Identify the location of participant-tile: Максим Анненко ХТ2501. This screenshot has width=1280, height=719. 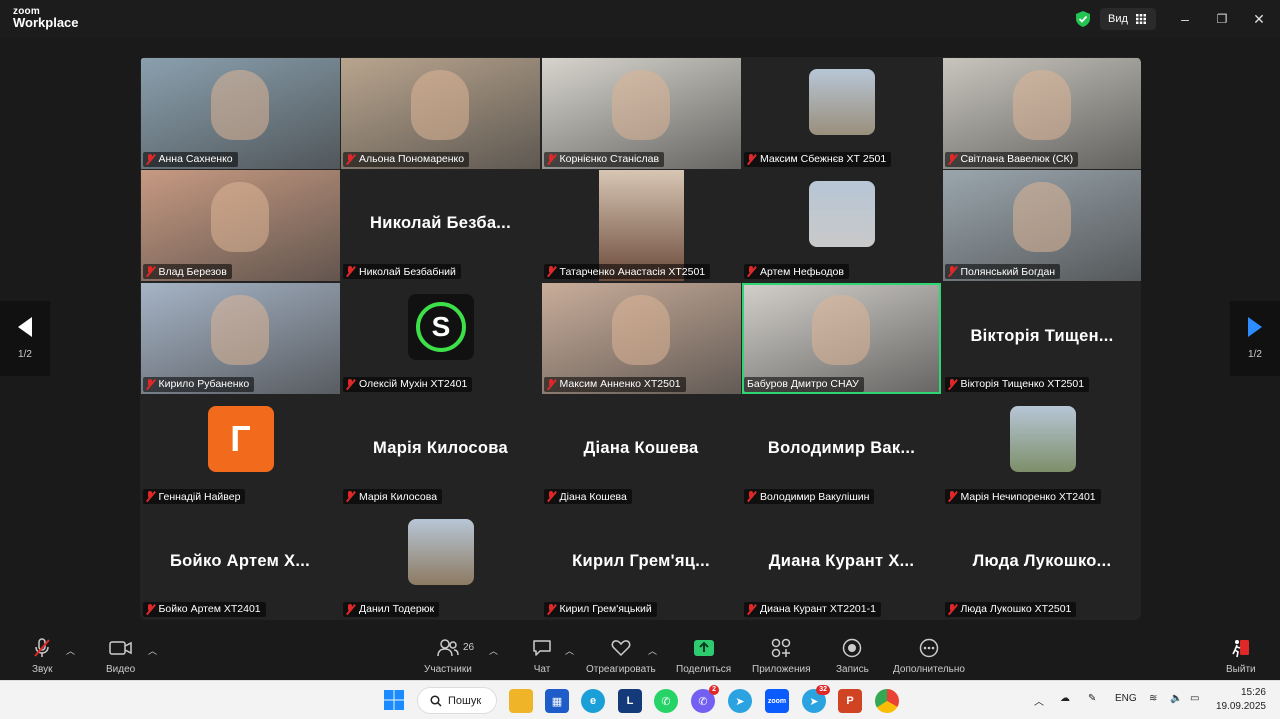
(641, 338).